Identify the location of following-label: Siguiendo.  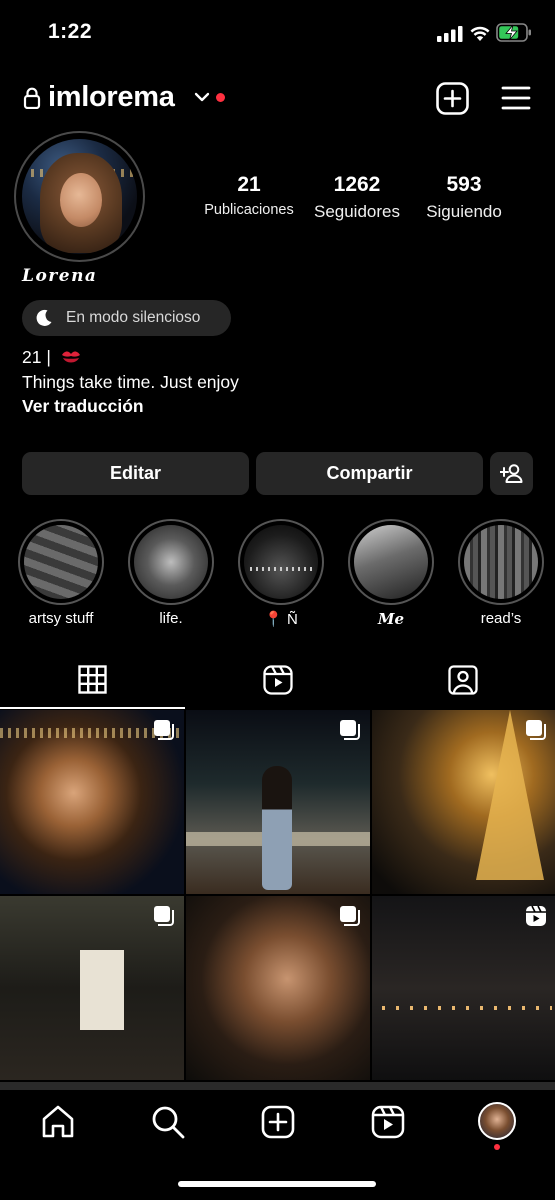
(464, 211).